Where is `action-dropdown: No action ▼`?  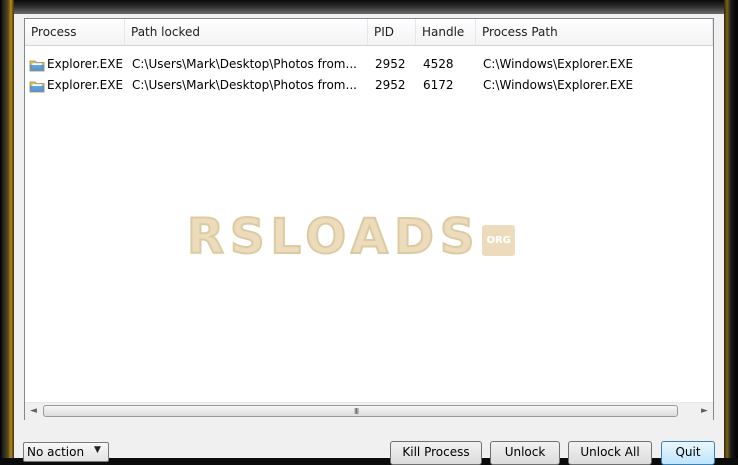 action-dropdown: No action ▼ is located at coordinates (66, 452).